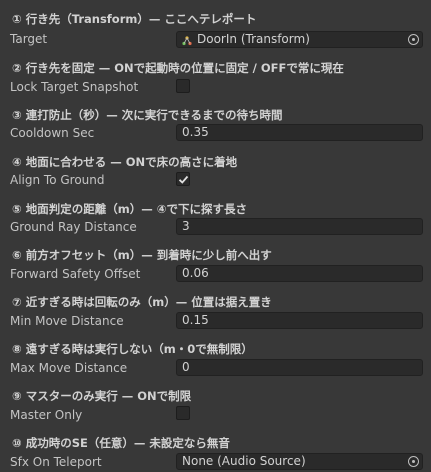 The height and width of the screenshot is (472, 431). What do you see at coordinates (134, 19) in the screenshot?
I see `section-header-target: ① 行き先（Transform）— ここへテレポート` at bounding box center [134, 19].